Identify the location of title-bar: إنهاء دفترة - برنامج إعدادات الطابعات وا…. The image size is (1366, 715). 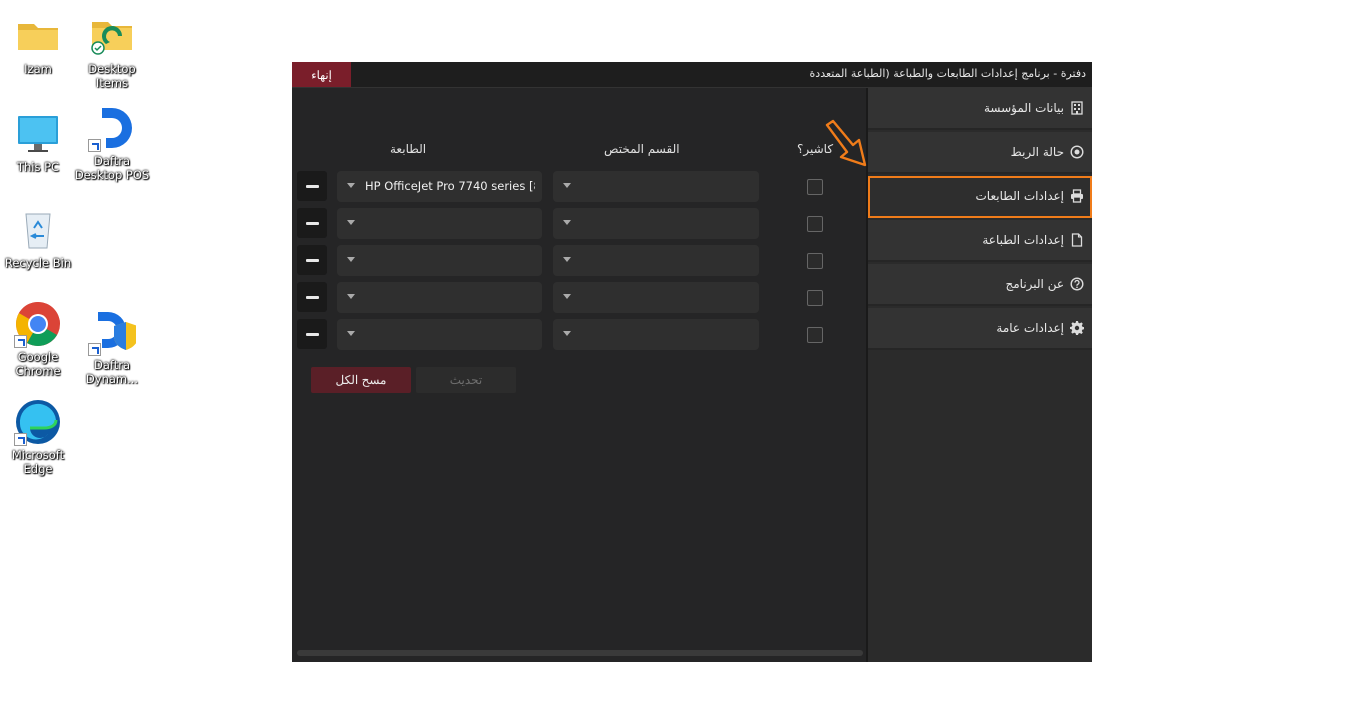
(692, 75).